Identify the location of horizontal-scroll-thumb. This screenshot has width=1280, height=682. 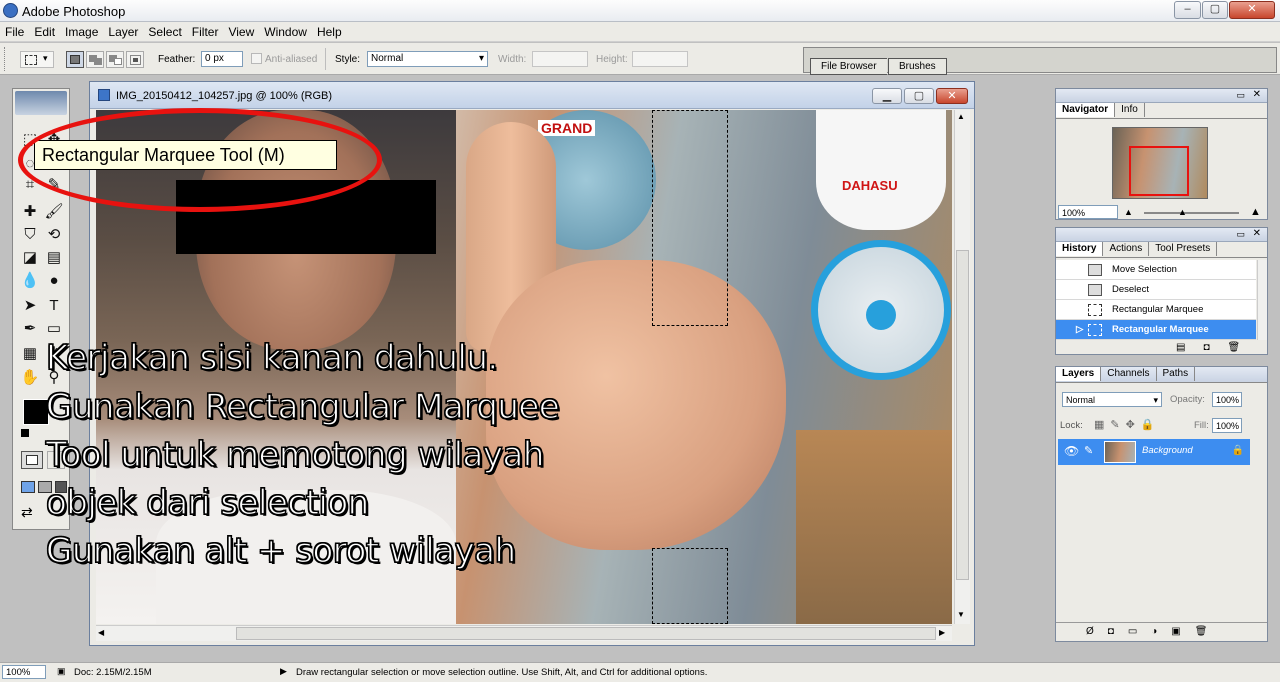
(586, 633).